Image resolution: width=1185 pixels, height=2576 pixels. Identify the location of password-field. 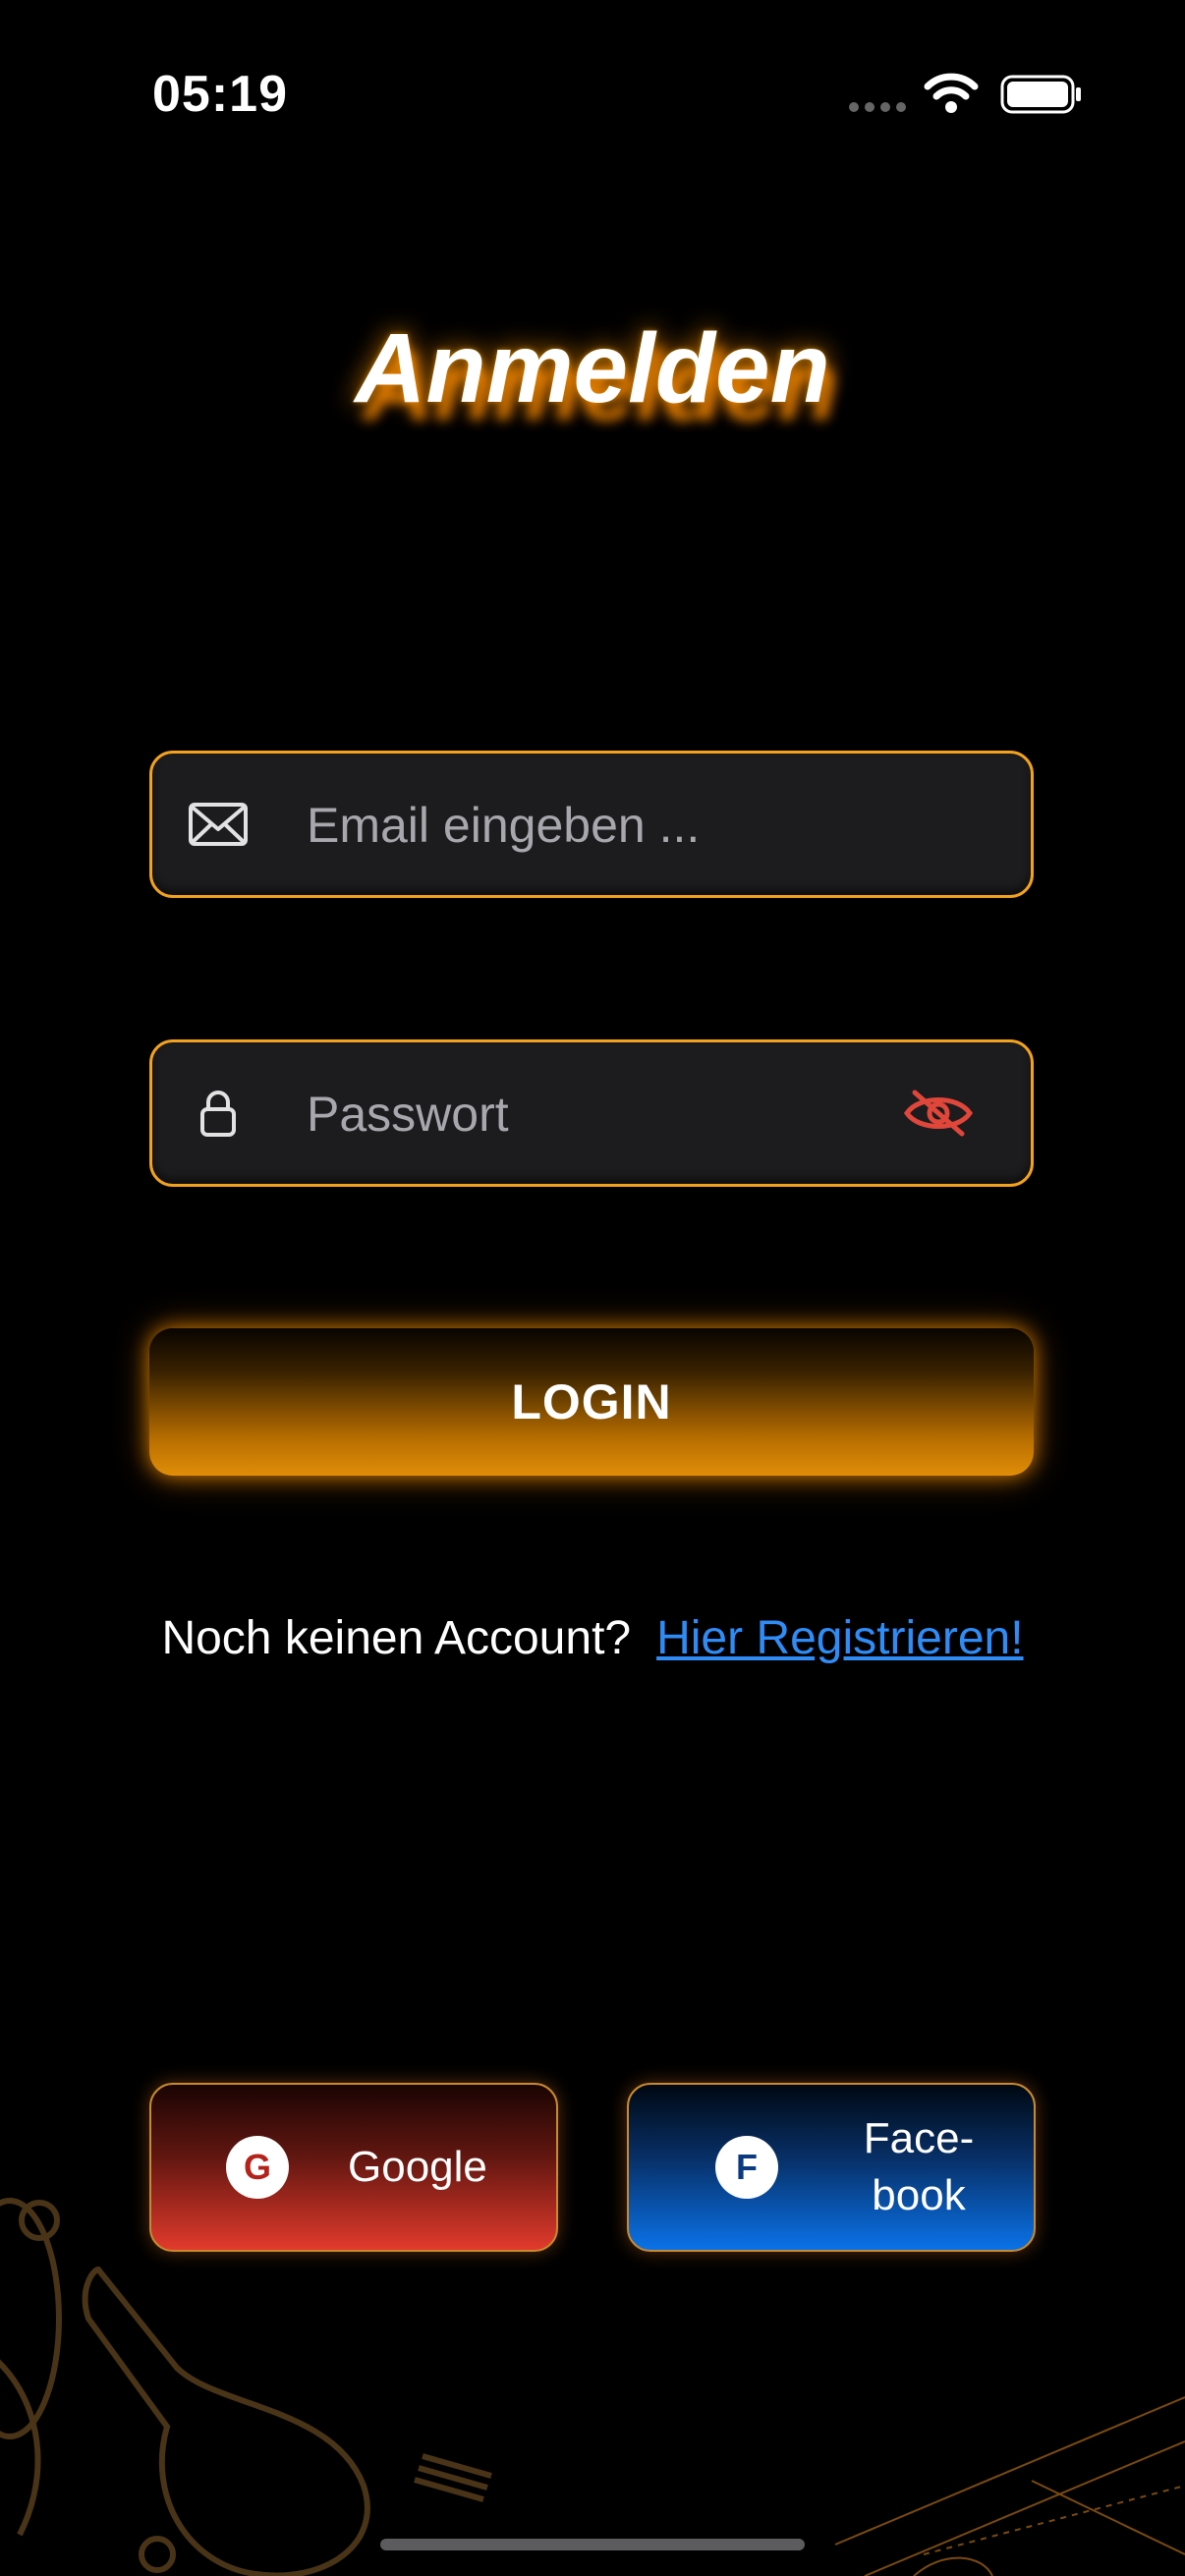
(592, 1113).